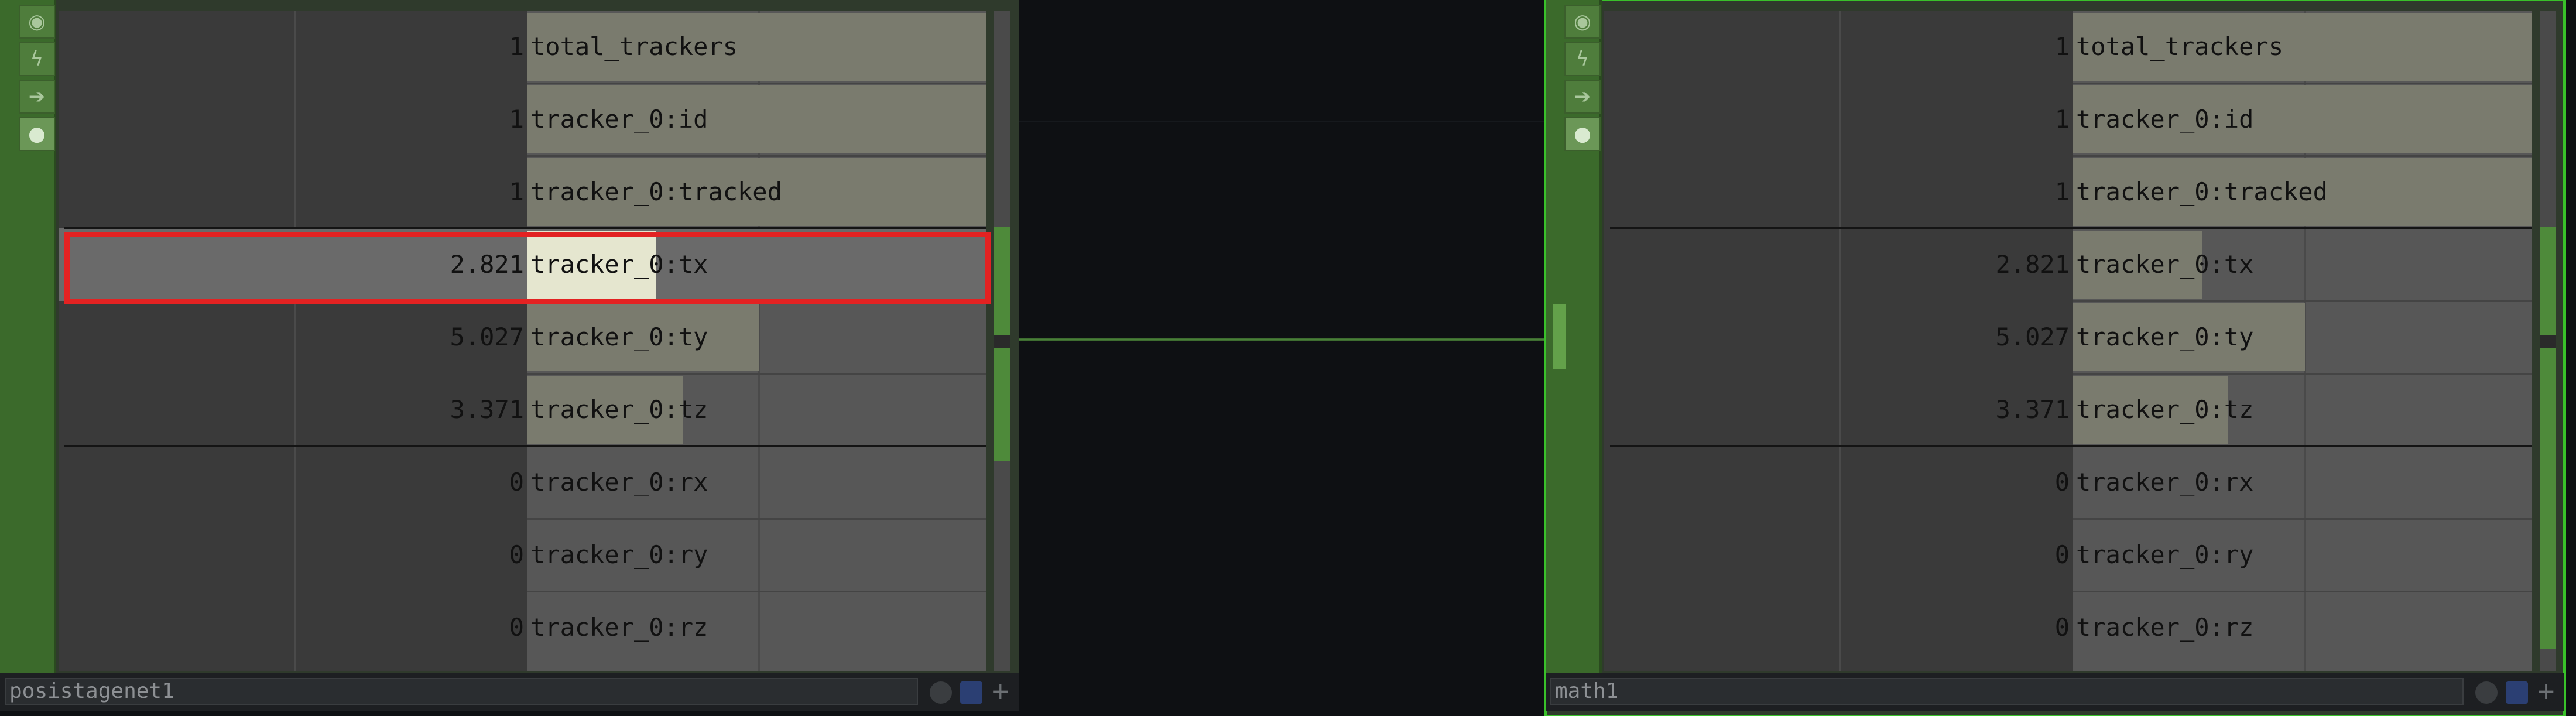  I want to click on node-name-field: posistagenet1, so click(461, 691).